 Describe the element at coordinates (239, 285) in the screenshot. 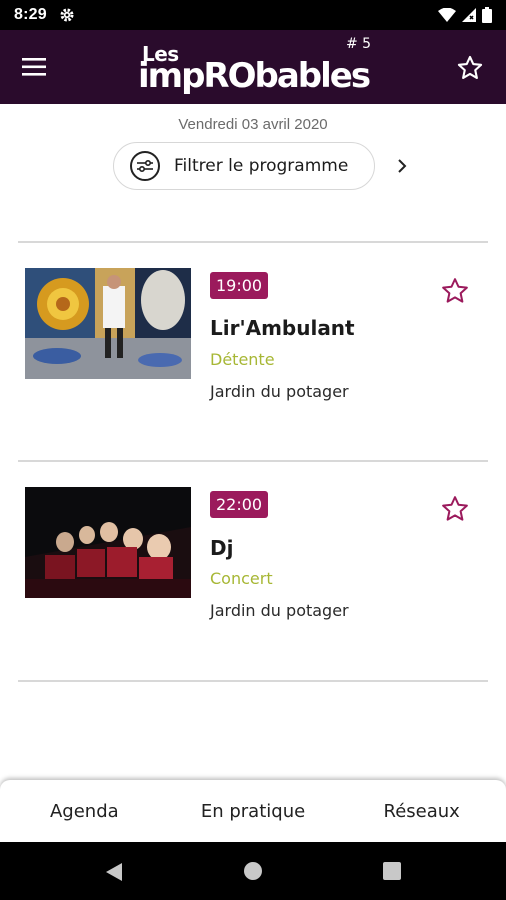

I see `event-time-badge: 19:00` at that location.